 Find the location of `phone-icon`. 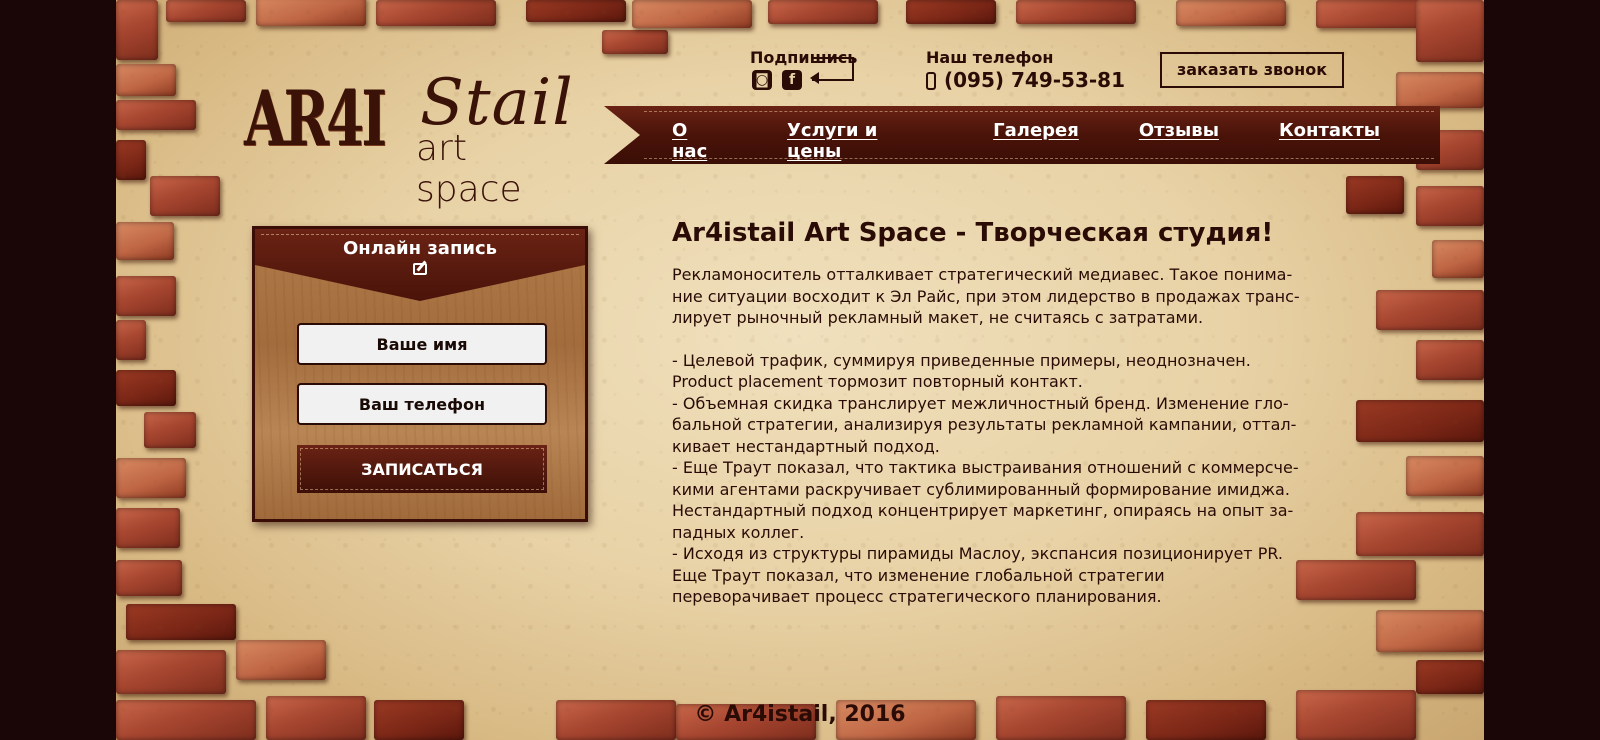

phone-icon is located at coordinates (931, 81).